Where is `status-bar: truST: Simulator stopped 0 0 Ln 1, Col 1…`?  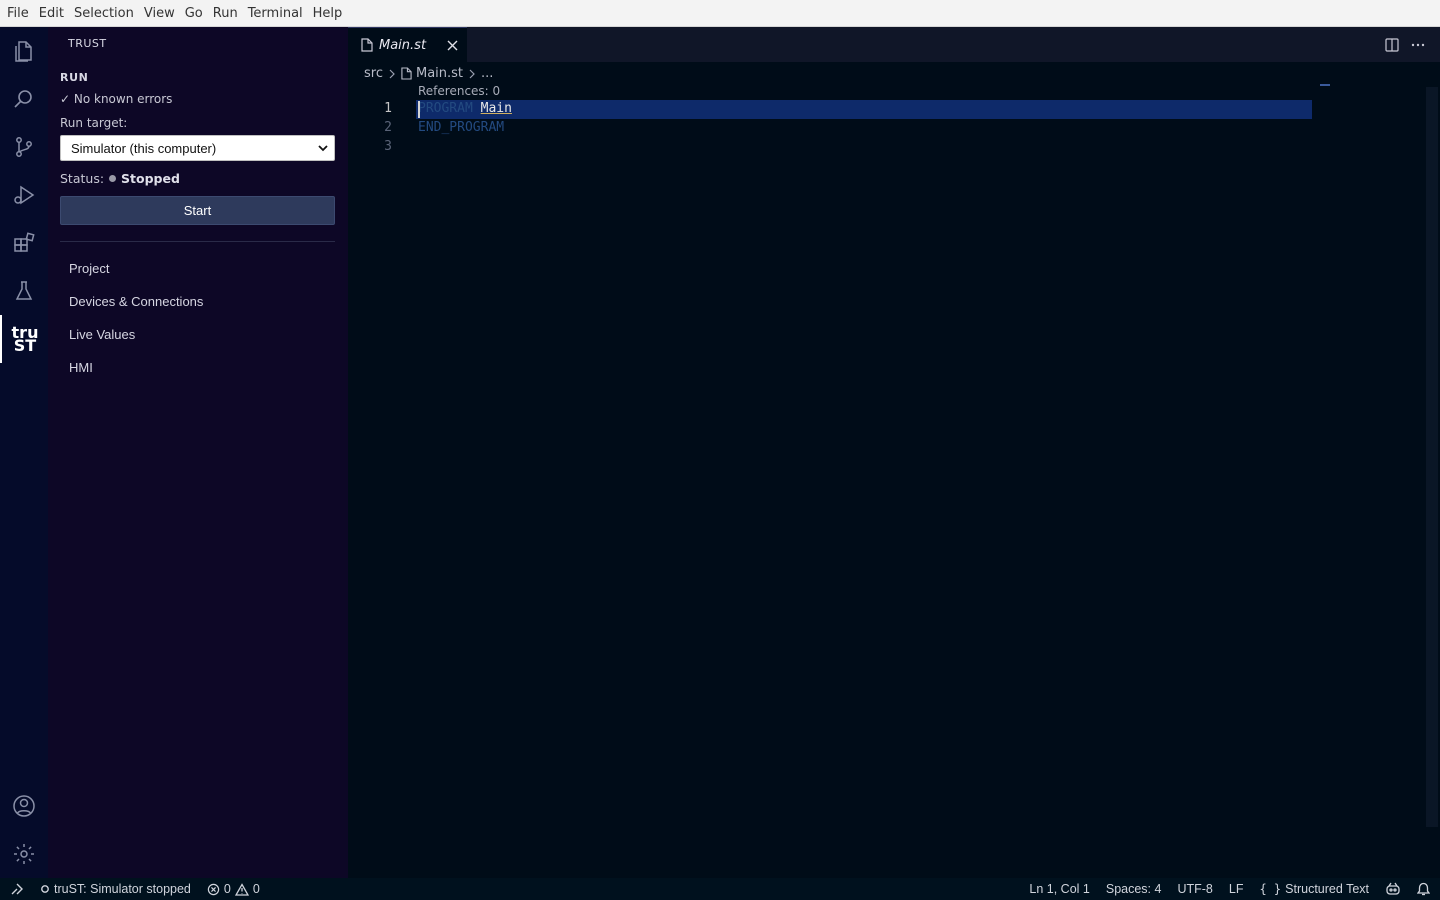 status-bar: truST: Simulator stopped 0 0 Ln 1, Col 1… is located at coordinates (720, 889).